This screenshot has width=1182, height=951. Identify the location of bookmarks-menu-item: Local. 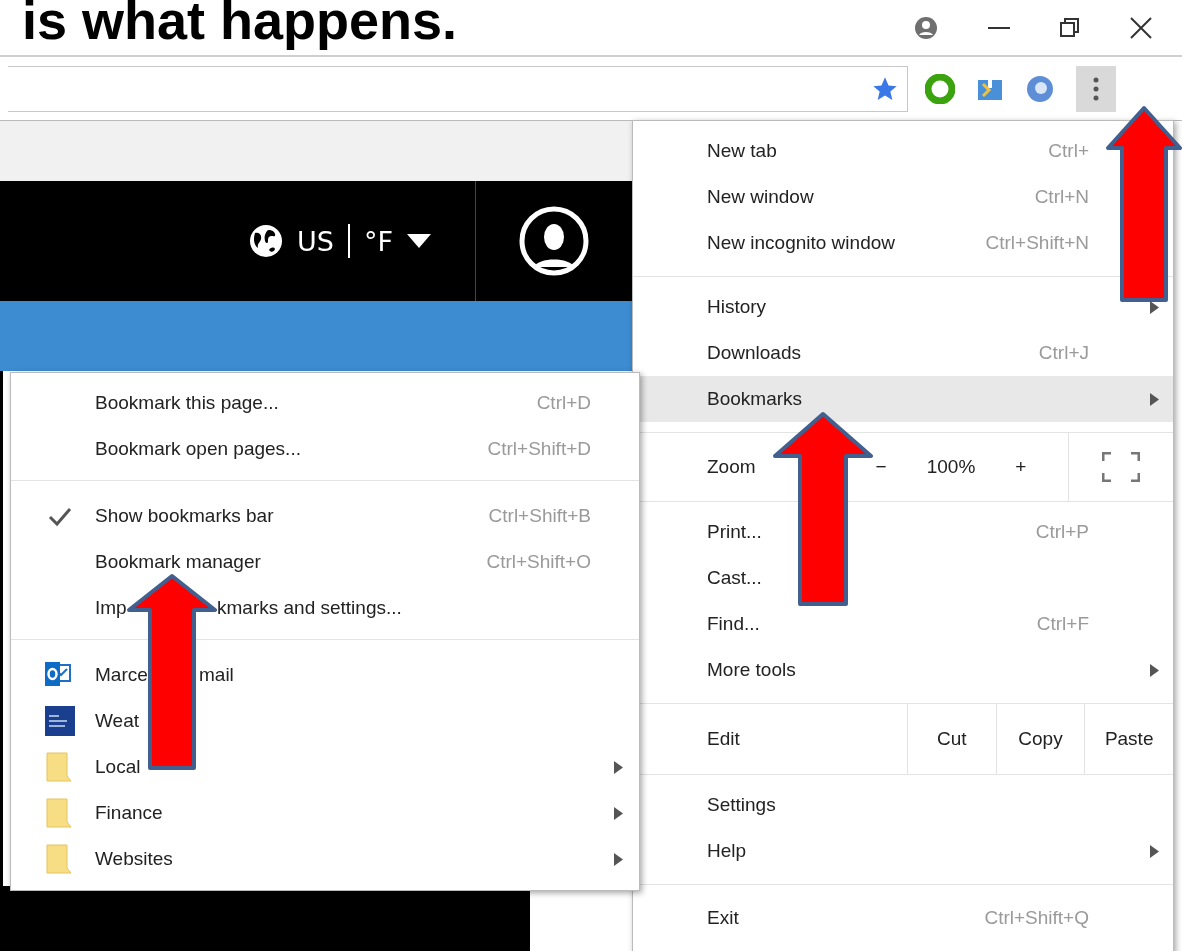
(325, 767).